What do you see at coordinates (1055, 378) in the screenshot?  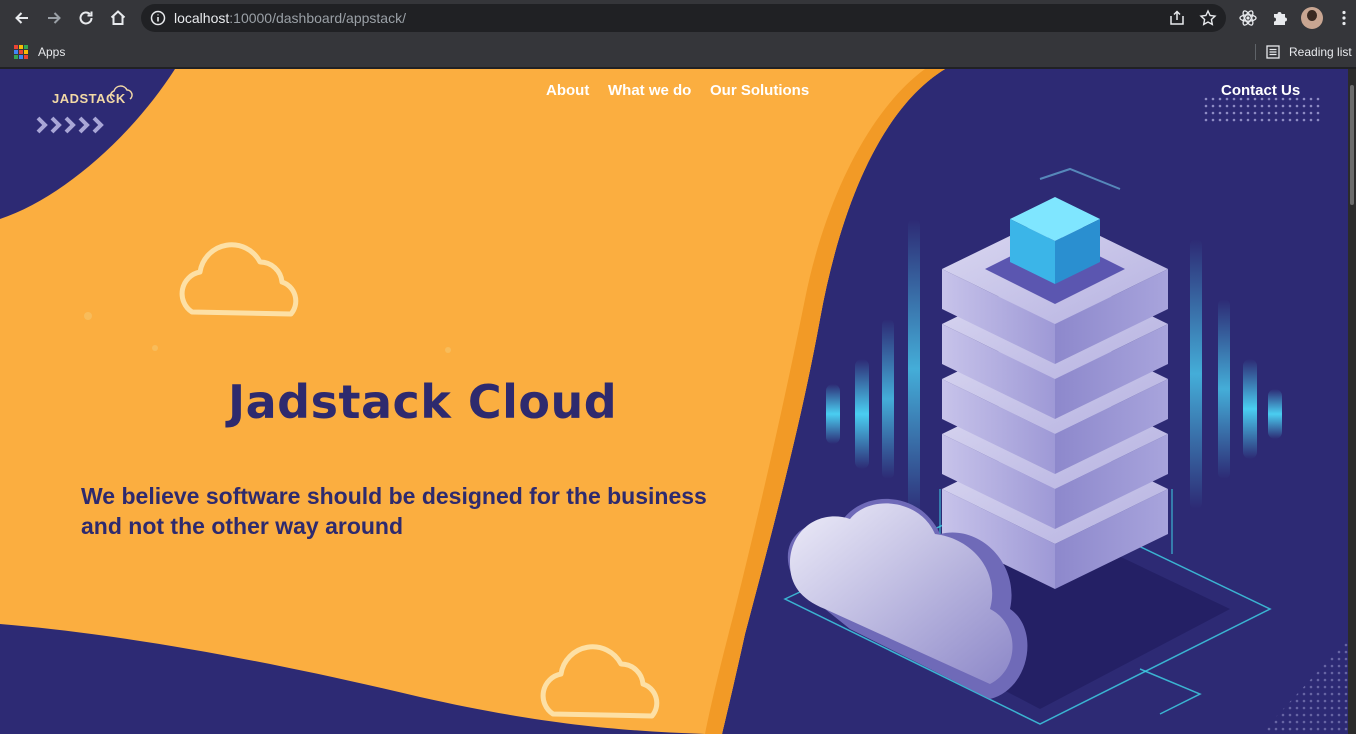 I see `server-tower-illustration` at bounding box center [1055, 378].